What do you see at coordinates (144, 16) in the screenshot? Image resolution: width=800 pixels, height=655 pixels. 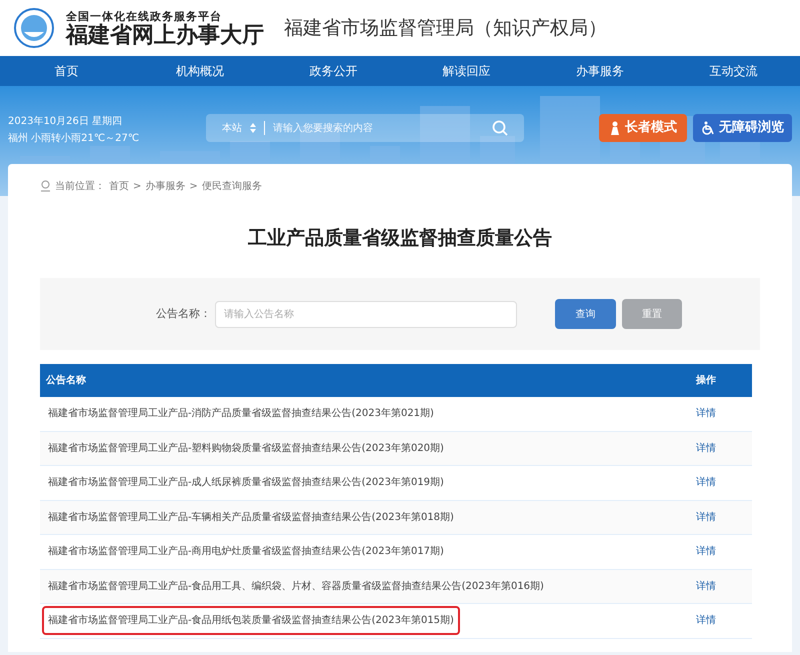 I see `platform-tagline: 全国一体化在线政务服务平台` at bounding box center [144, 16].